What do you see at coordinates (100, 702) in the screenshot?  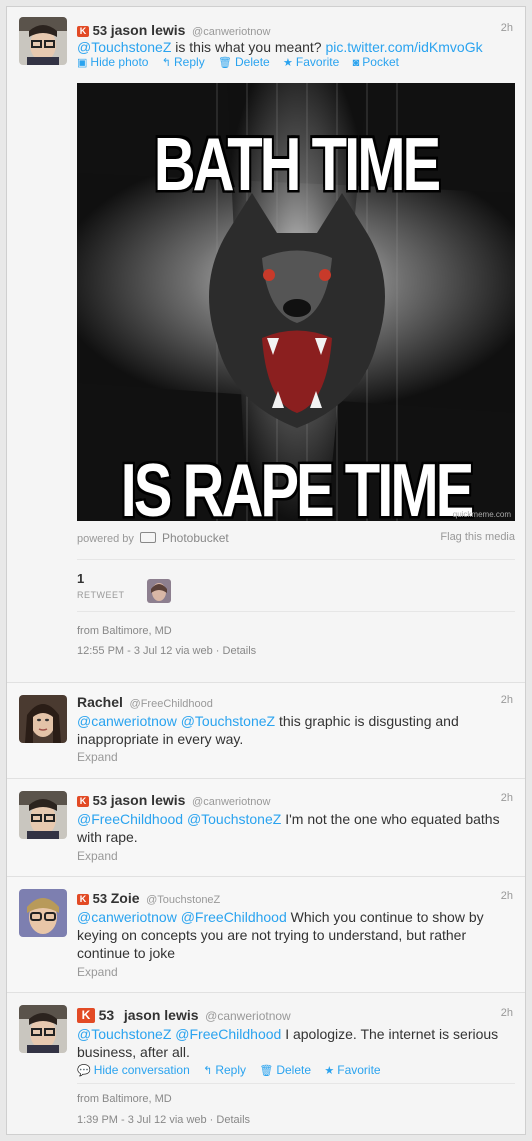 I see `author-name: Rachel` at bounding box center [100, 702].